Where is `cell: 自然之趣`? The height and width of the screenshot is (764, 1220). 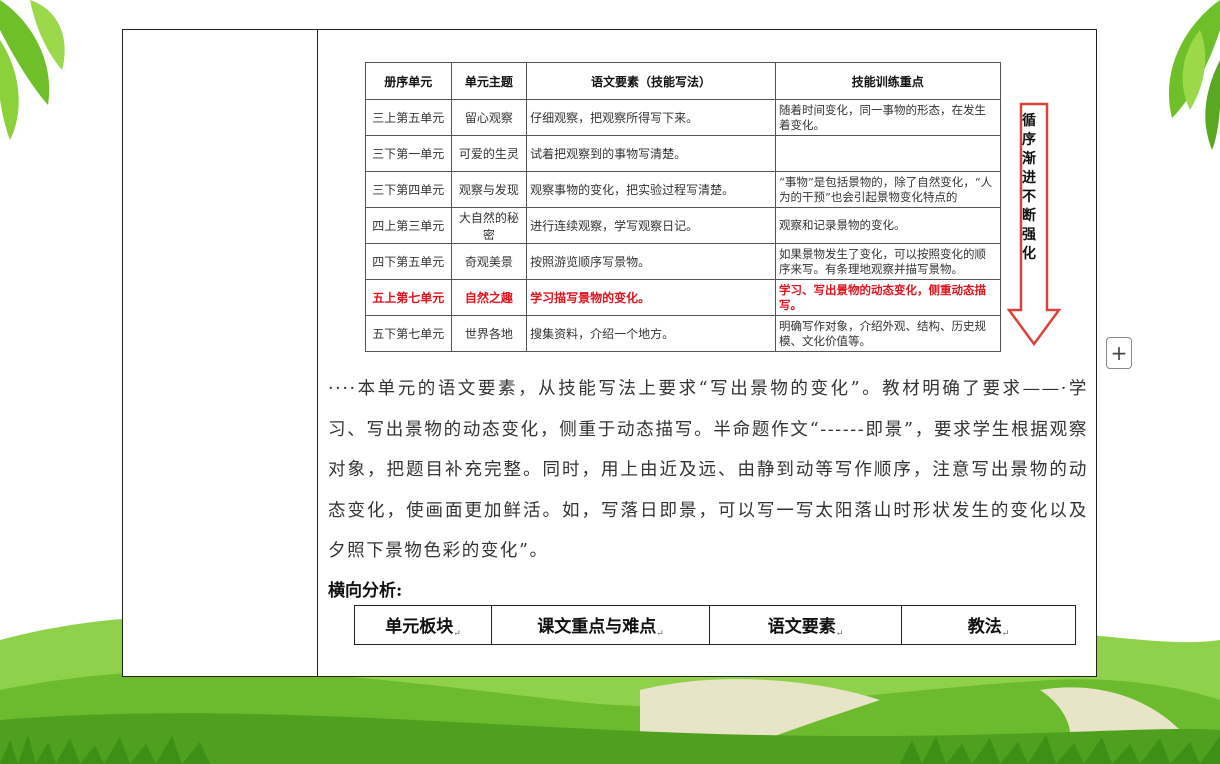 cell: 自然之趣 is located at coordinates (489, 297).